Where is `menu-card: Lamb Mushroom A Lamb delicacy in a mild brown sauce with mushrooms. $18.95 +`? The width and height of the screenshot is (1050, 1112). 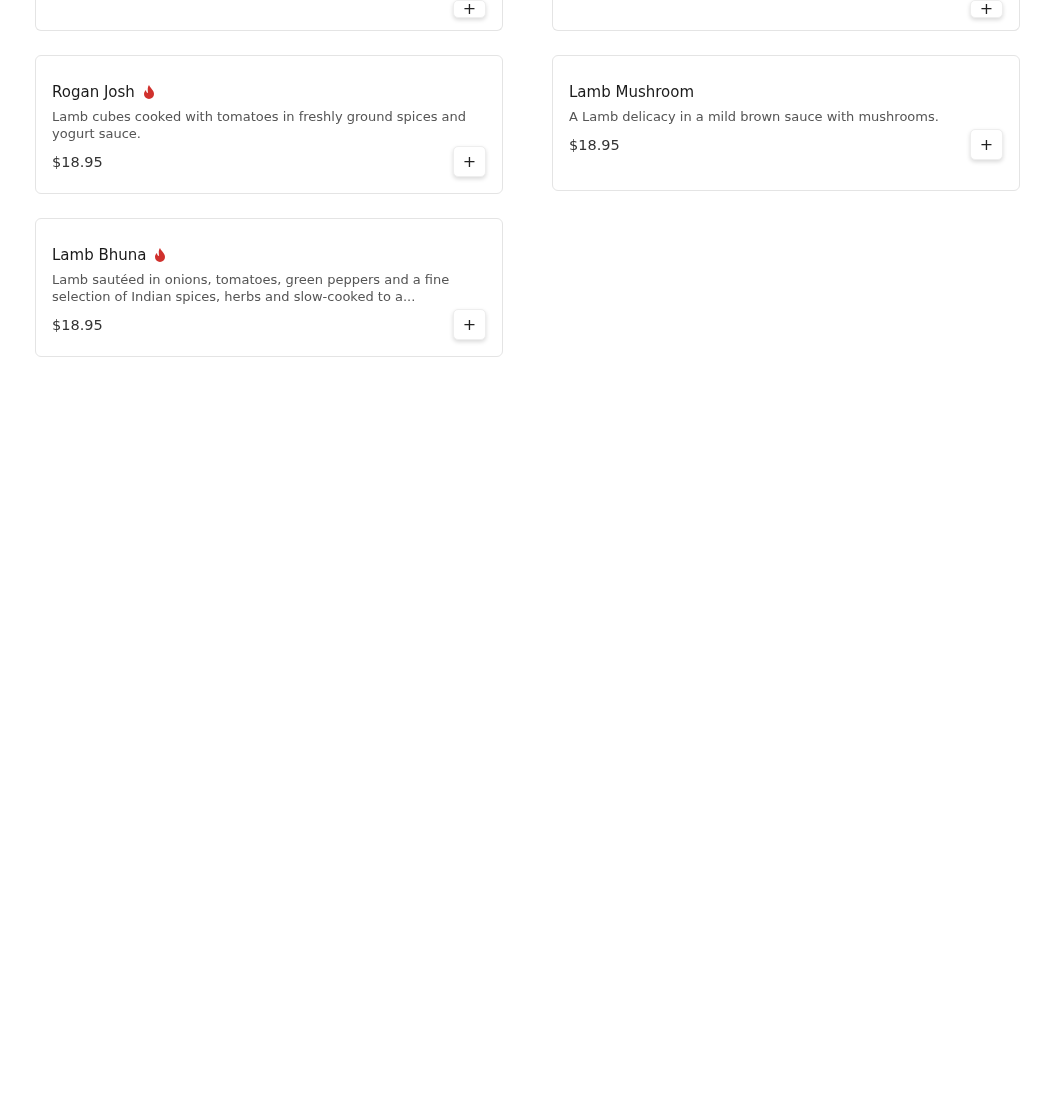 menu-card: Lamb Mushroom A Lamb delicacy in a mild brown sauce with mushrooms. $18.95 + is located at coordinates (786, 123).